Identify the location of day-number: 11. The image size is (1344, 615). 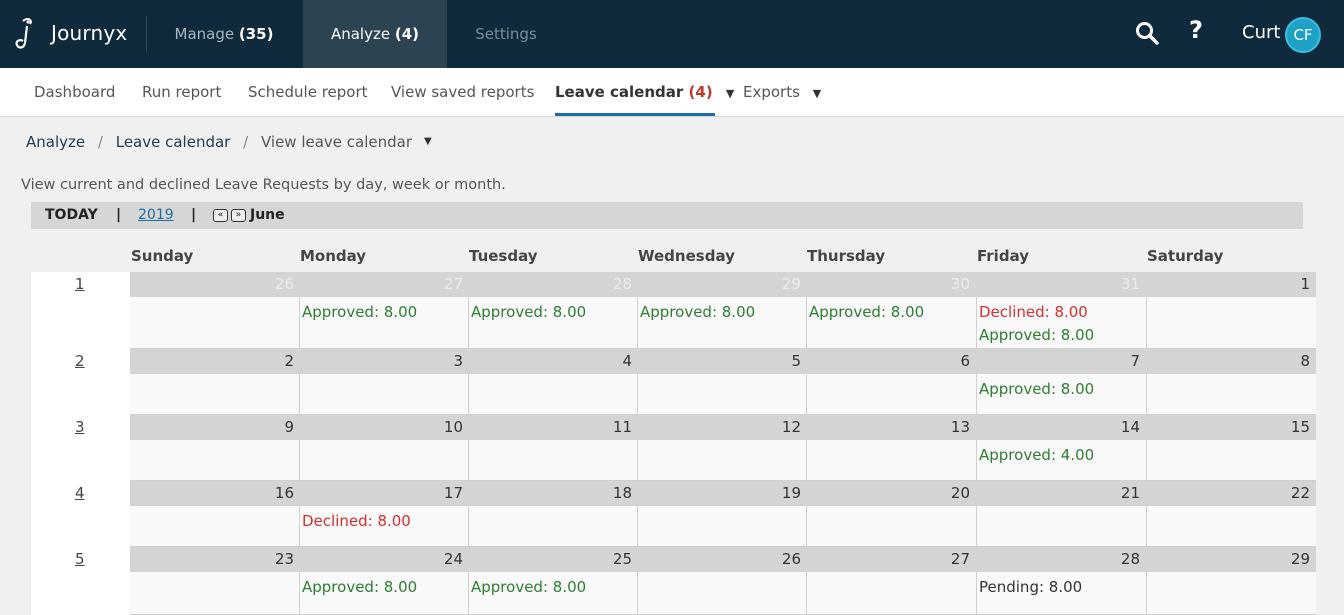
(552, 427).